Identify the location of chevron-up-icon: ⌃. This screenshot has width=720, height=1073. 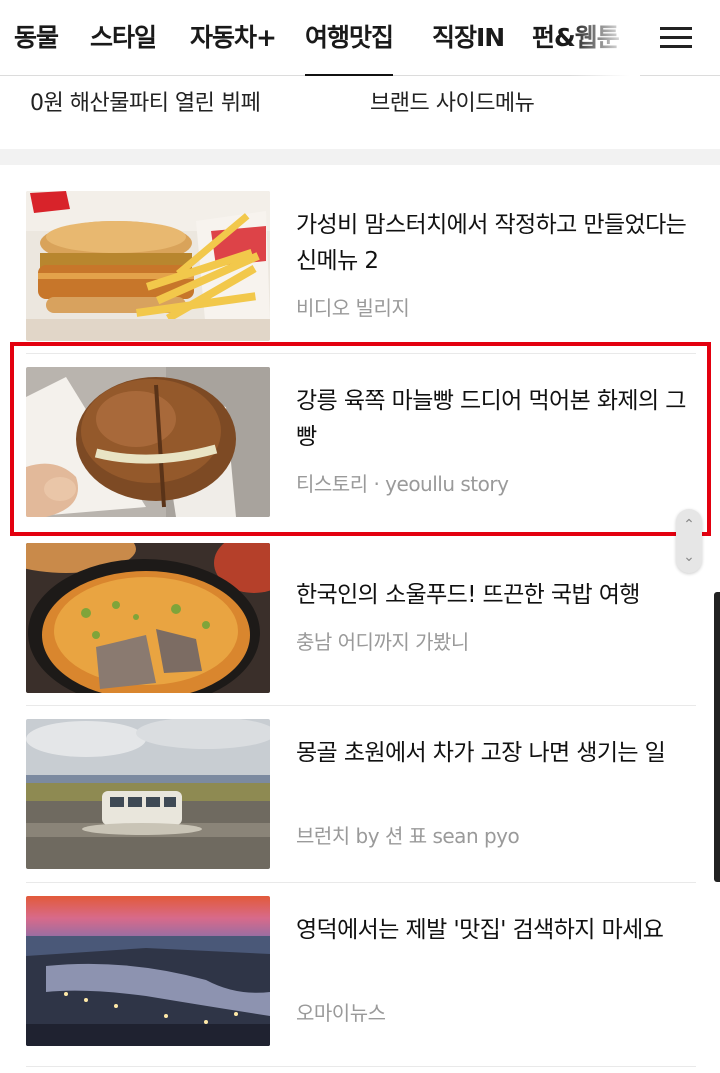
(689, 525).